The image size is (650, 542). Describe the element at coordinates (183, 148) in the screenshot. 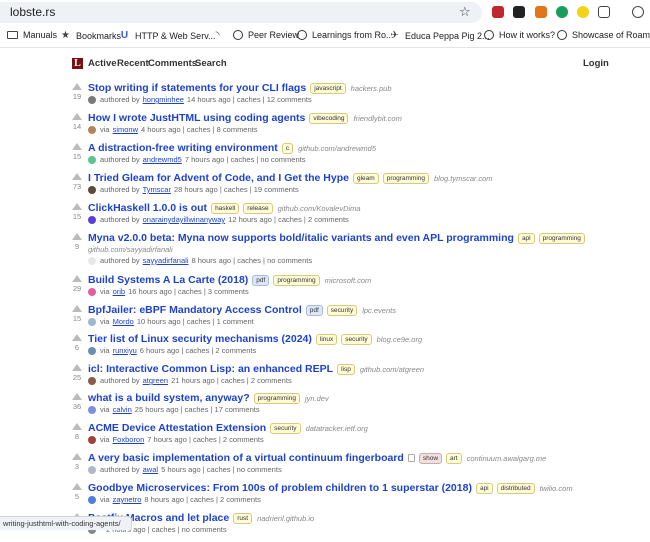

I see `story-title-link: A distraction-free writing environment` at that location.